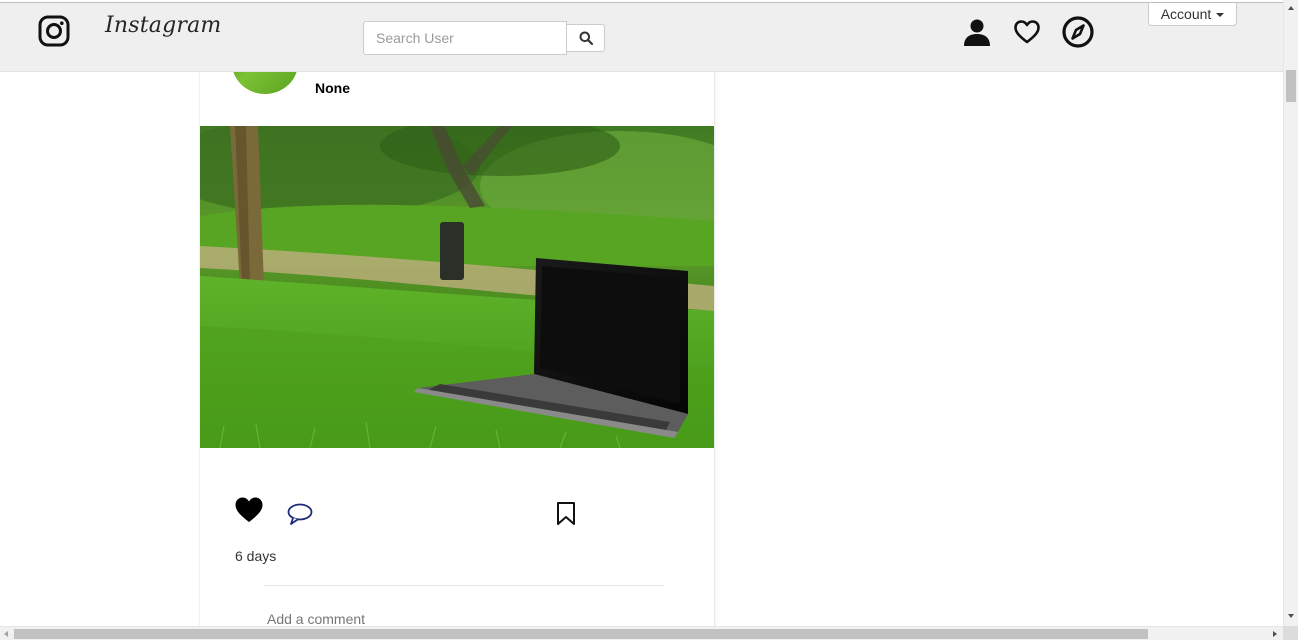 The image size is (1298, 640). I want to click on brand-wordmark: Instagram, so click(163, 25).